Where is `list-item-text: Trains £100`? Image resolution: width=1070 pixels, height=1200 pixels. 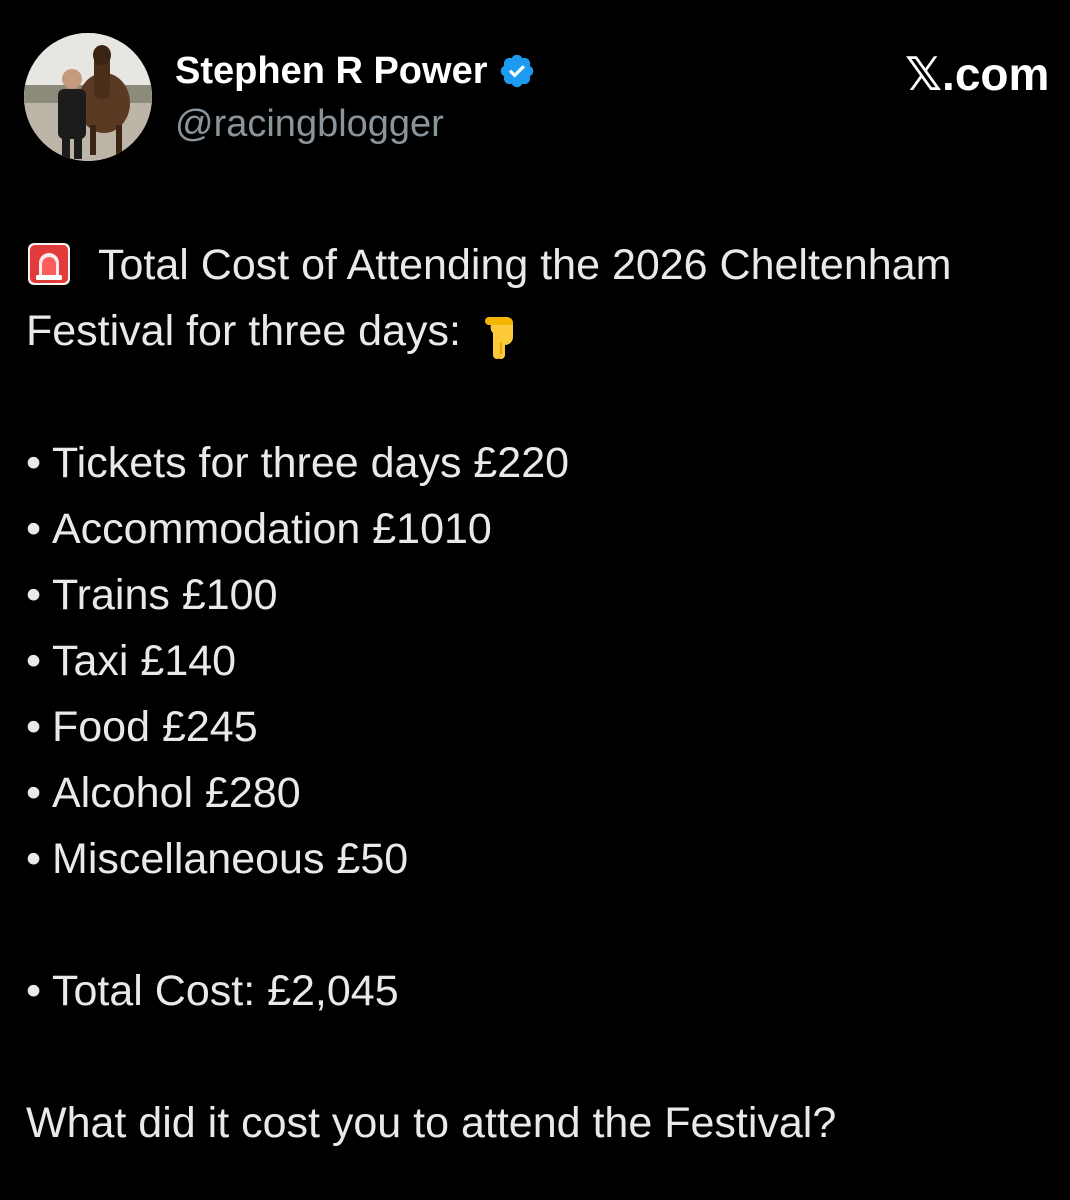
list-item-text: Trains £100 is located at coordinates (165, 595).